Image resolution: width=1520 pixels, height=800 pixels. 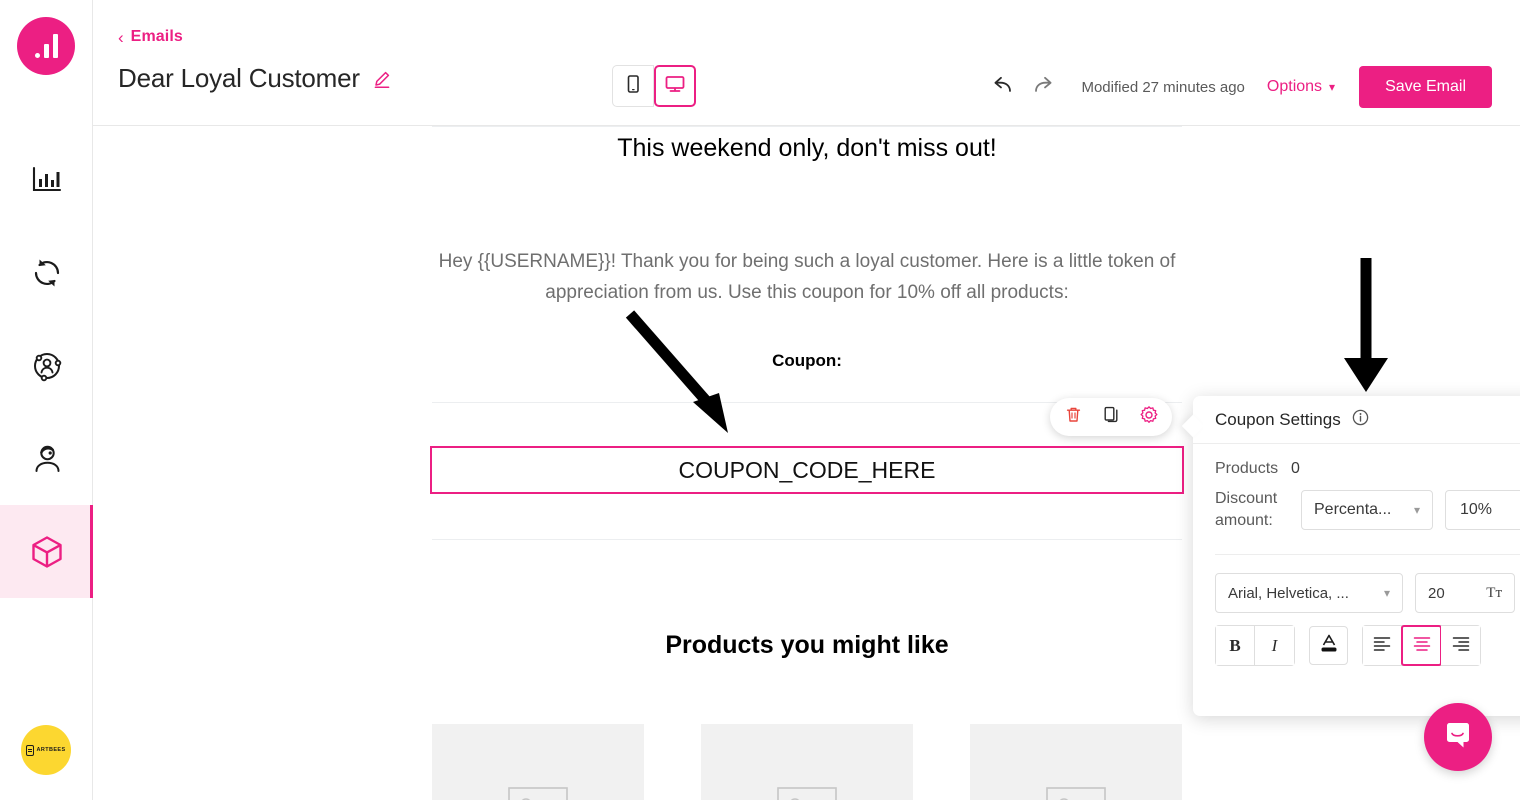 I want to click on app-logo, so click(x=46, y=46).